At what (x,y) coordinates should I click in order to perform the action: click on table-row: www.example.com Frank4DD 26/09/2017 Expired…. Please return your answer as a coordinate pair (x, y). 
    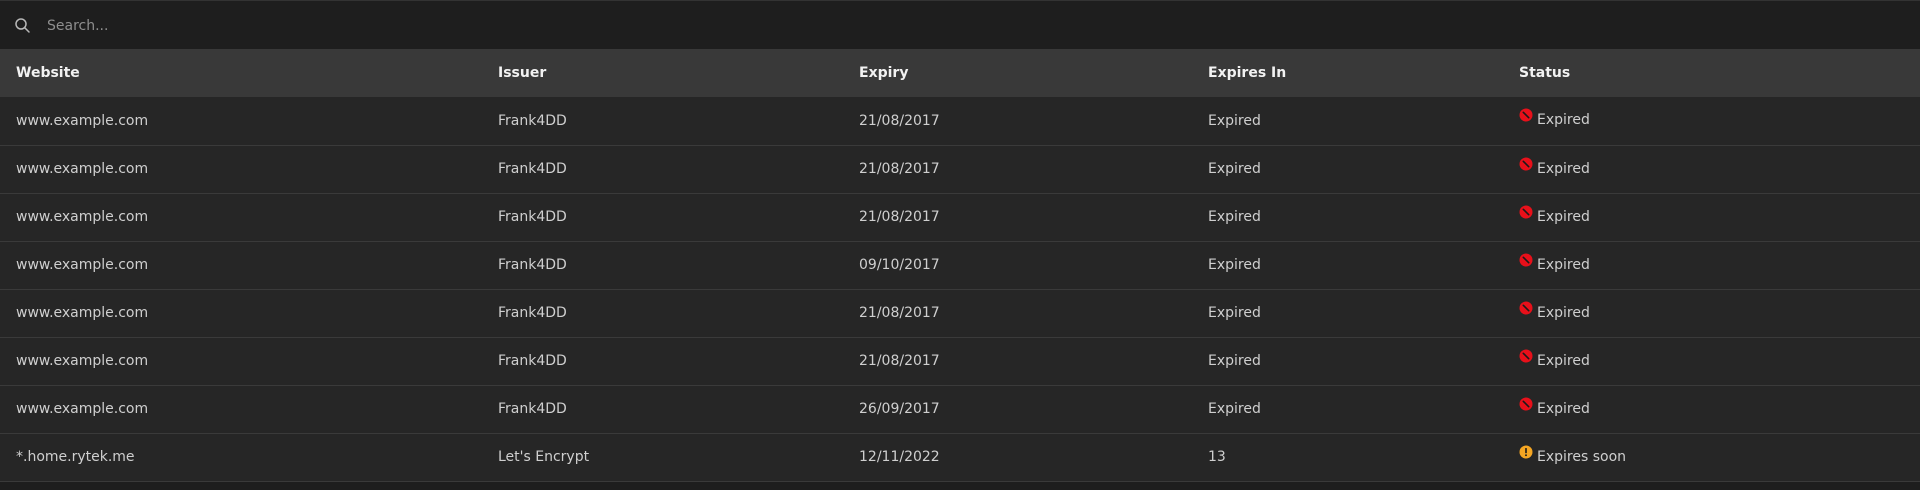
    Looking at the image, I should click on (960, 409).